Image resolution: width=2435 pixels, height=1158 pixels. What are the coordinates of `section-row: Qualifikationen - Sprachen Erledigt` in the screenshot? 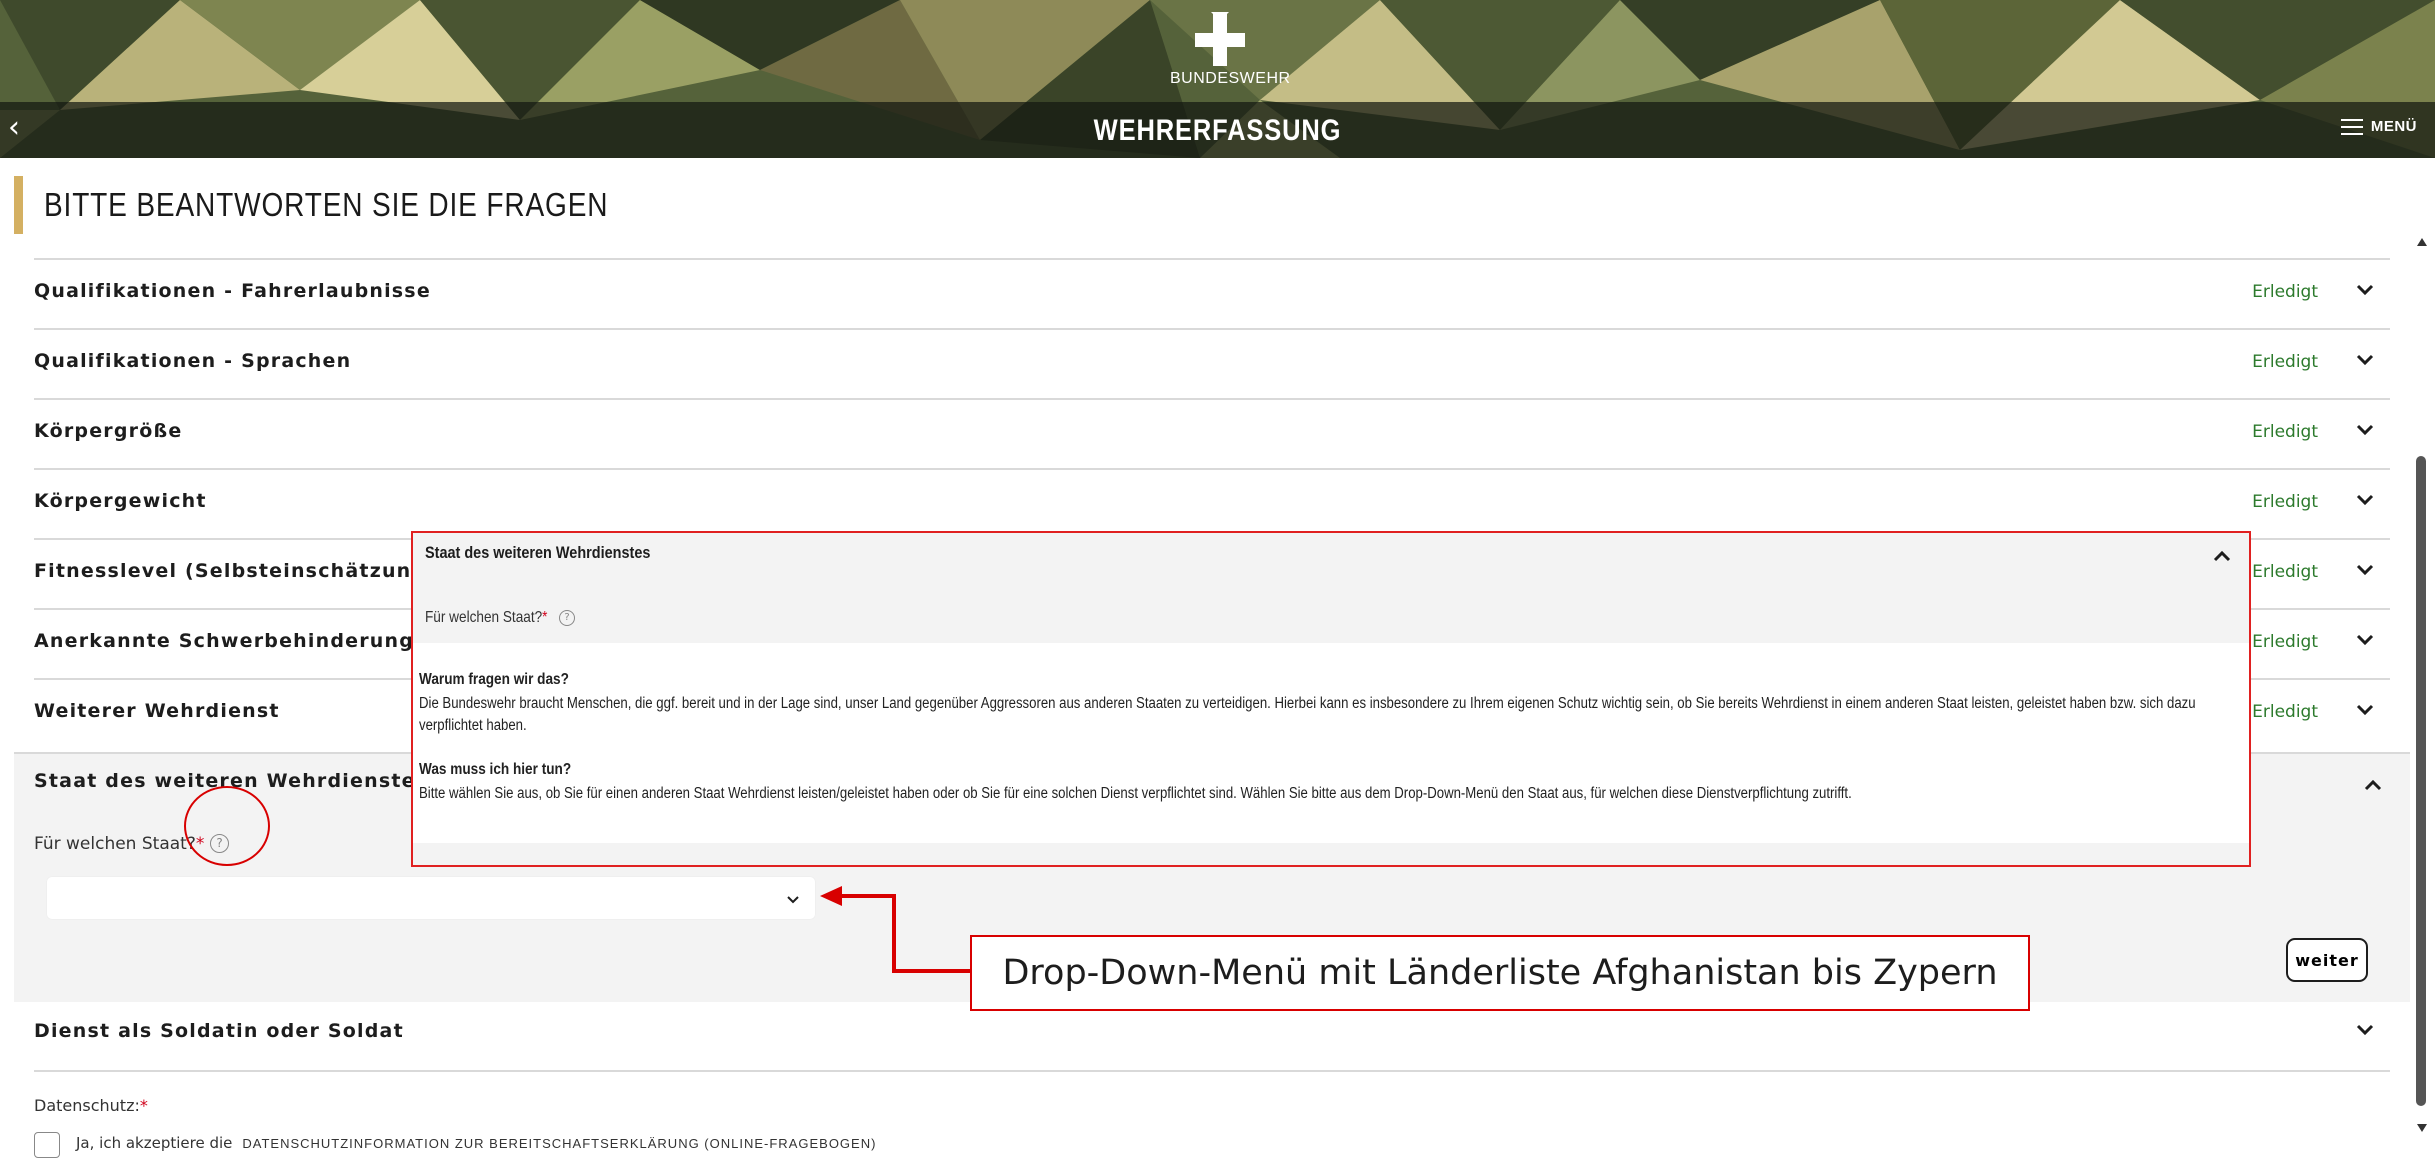 It's located at (1212, 364).